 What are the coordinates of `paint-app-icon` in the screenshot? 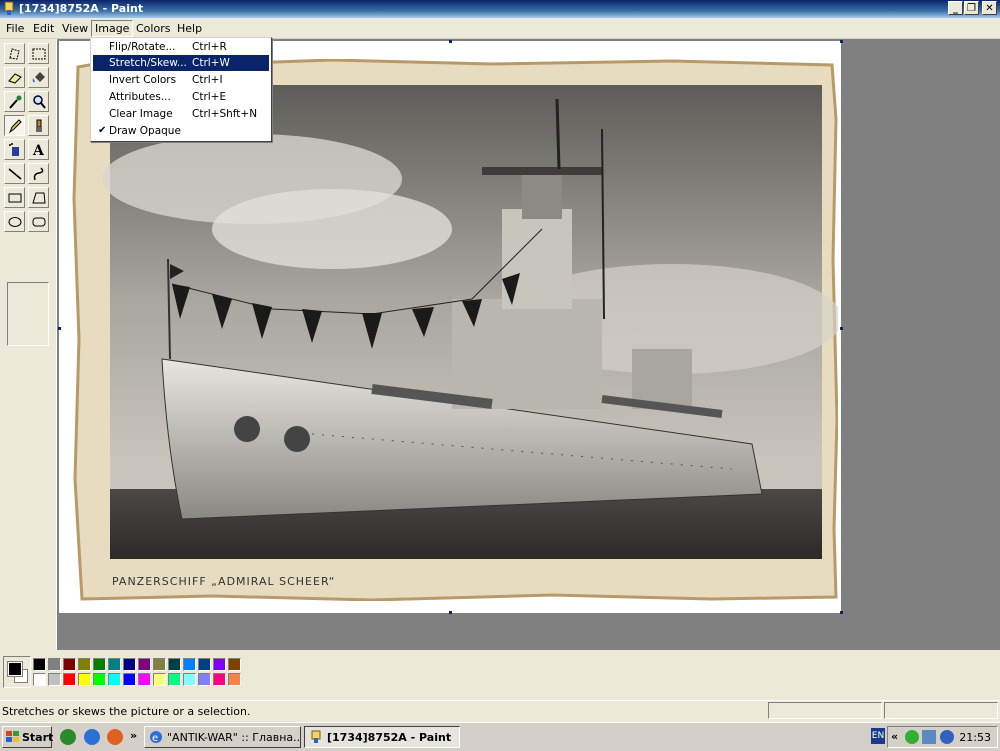 It's located at (9, 8).